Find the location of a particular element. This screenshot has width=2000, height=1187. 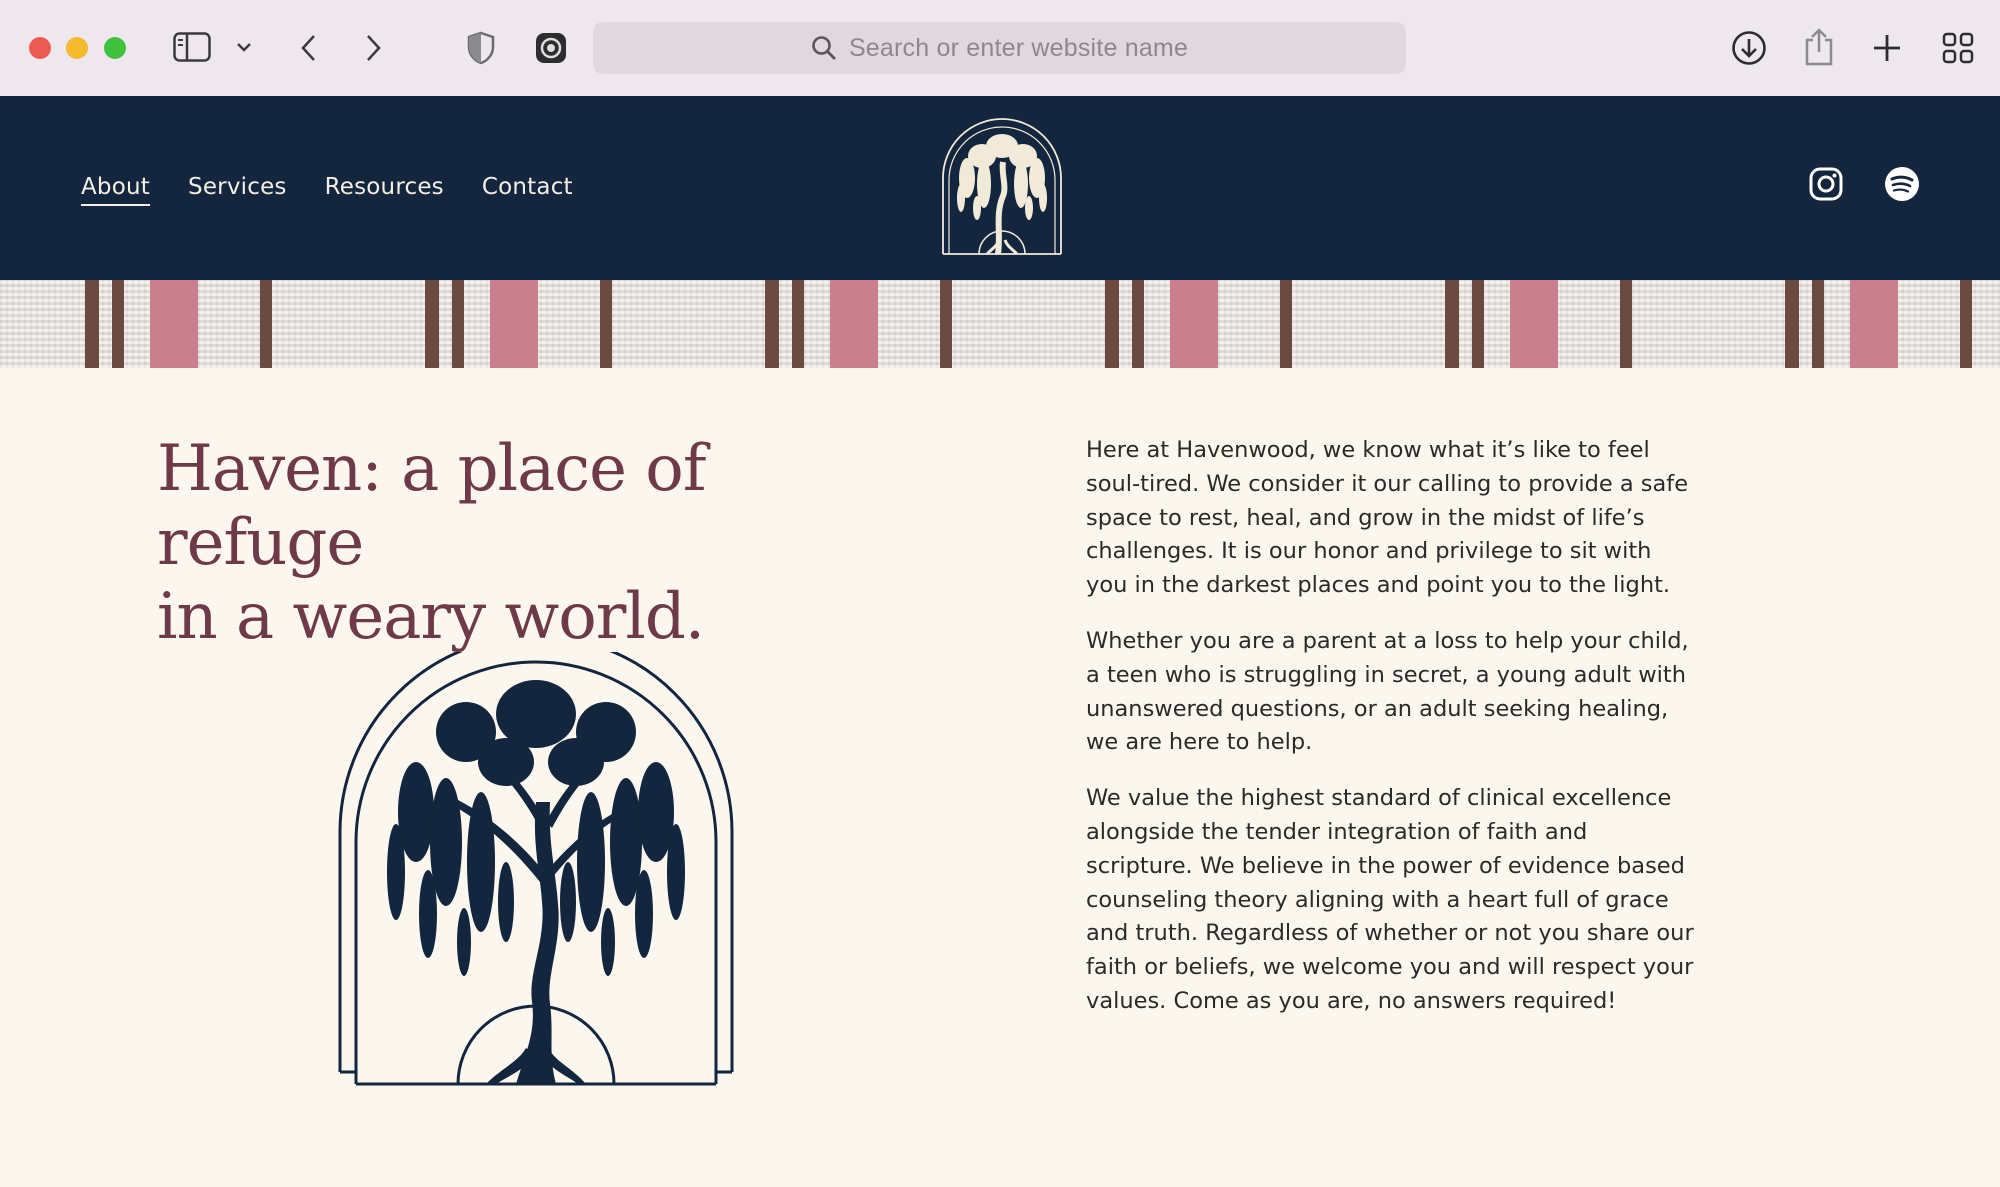

minimize-window-button is located at coordinates (77, 48).